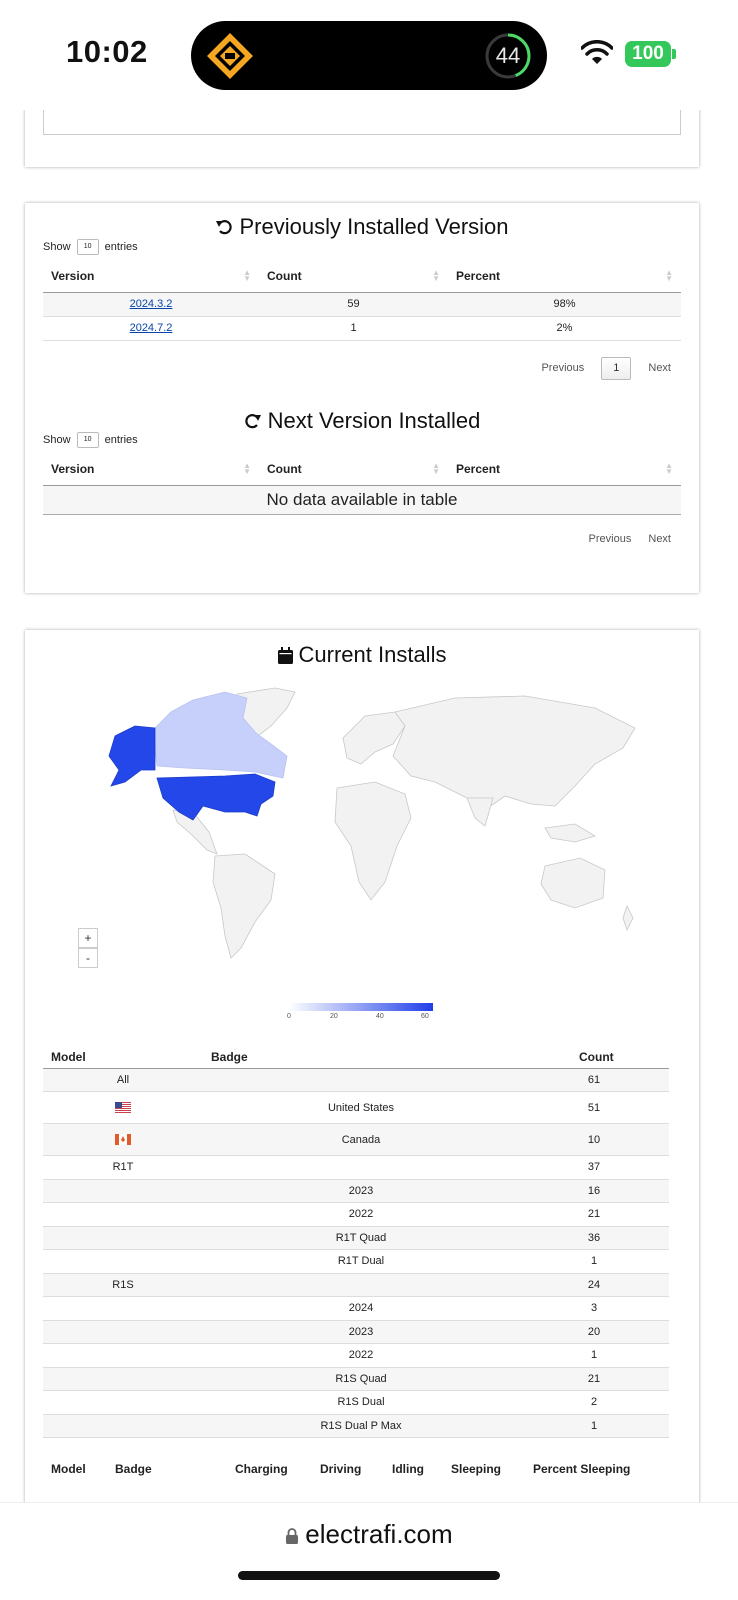  I want to click on south-america-shape, so click(244, 906).